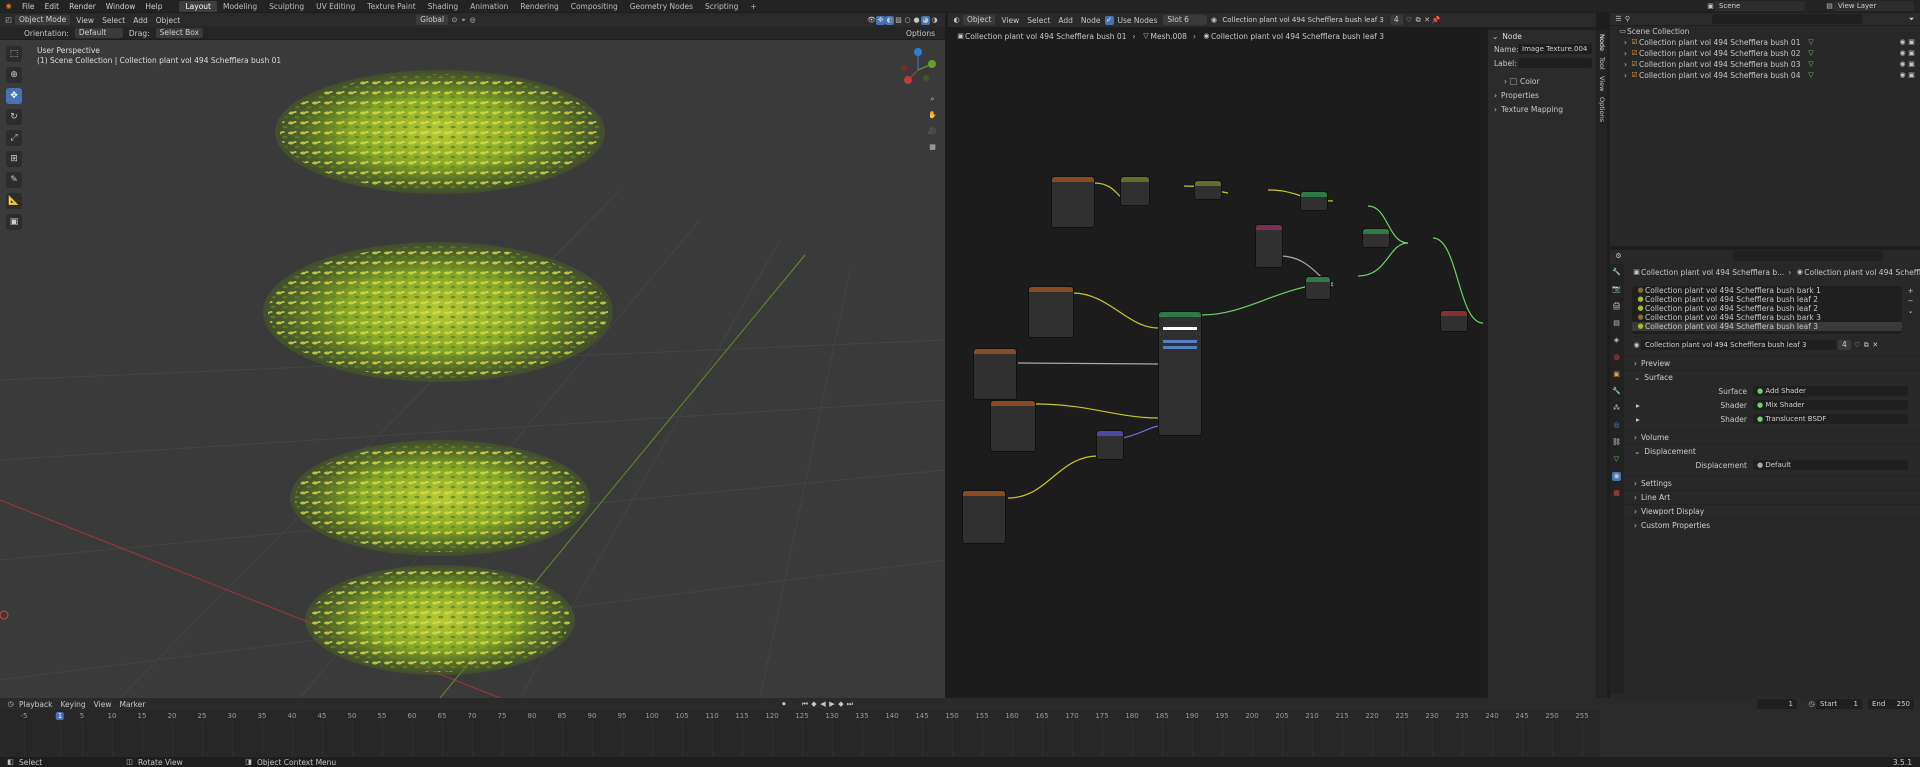 The image size is (1920, 767). What do you see at coordinates (52, 6) in the screenshot?
I see `menu-edit: Edit` at bounding box center [52, 6].